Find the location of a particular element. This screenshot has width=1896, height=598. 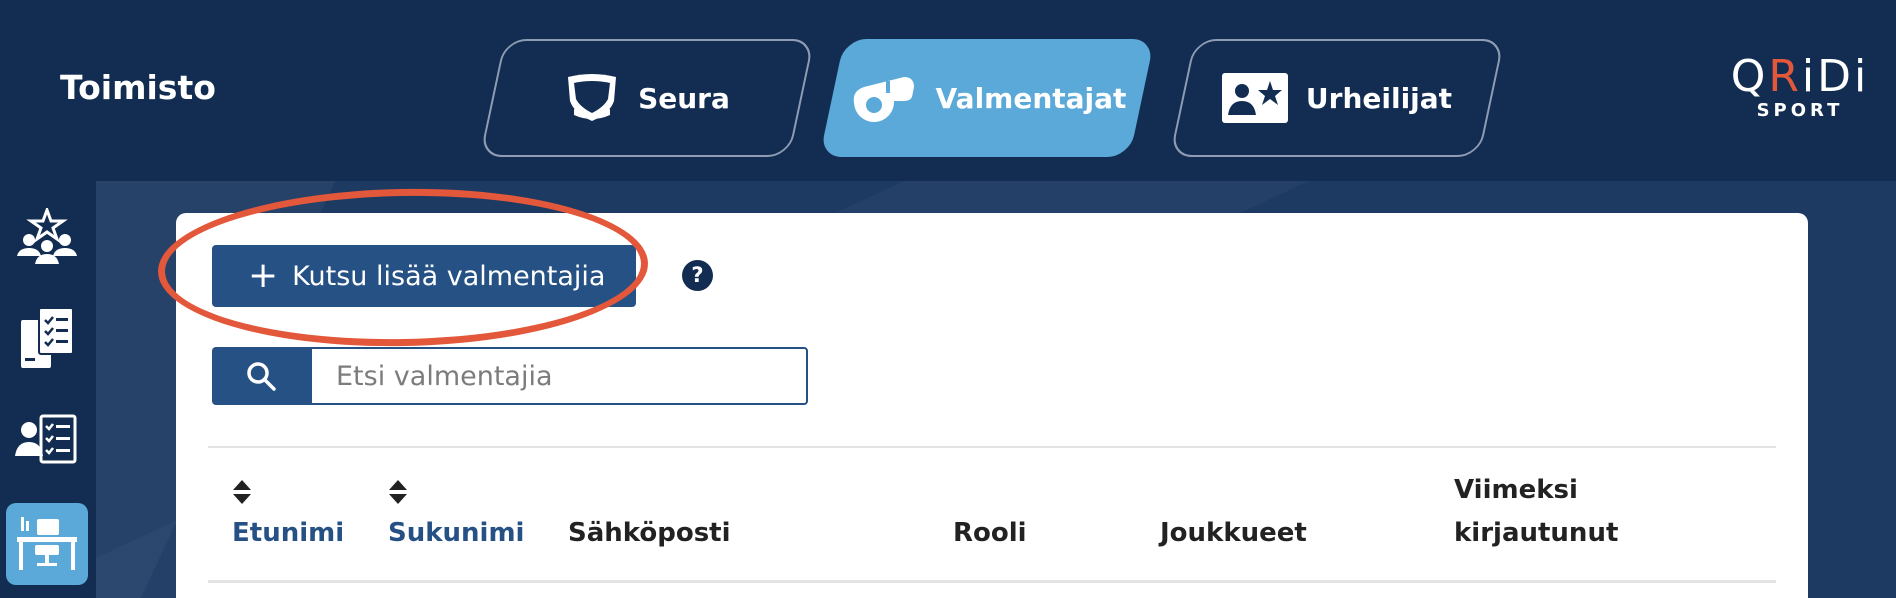

documents-checklist-icon is located at coordinates (47, 337).